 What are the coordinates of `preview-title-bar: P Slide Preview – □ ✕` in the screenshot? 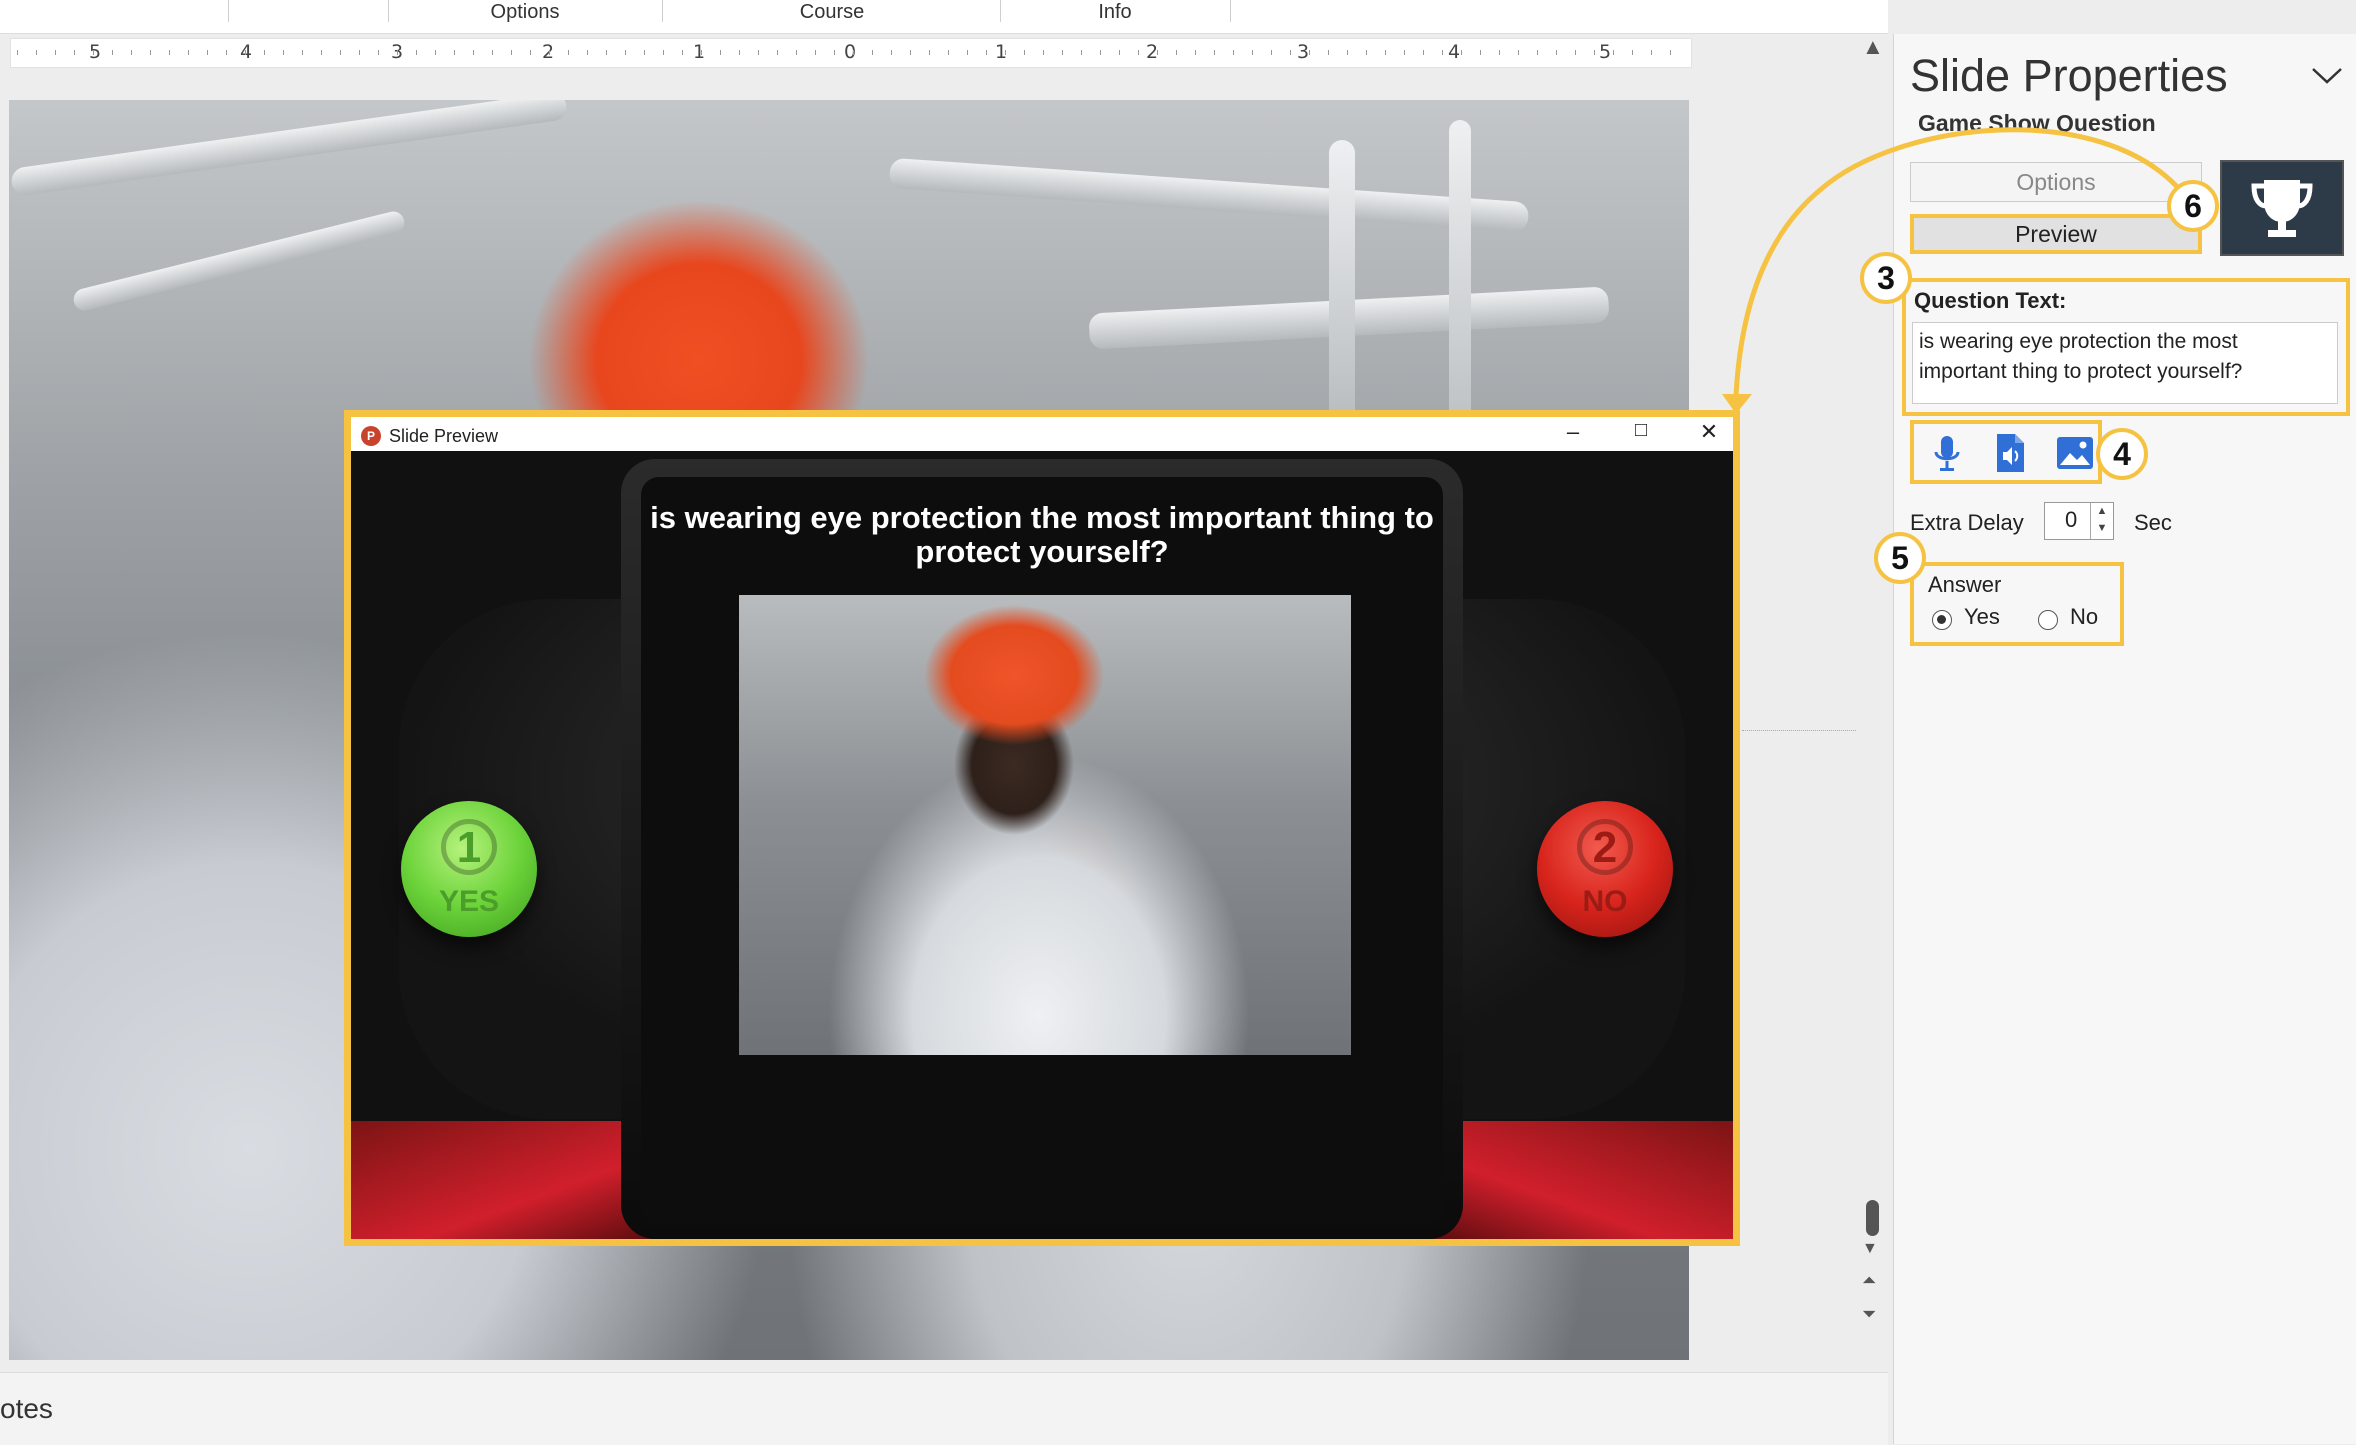 It's located at (1042, 434).